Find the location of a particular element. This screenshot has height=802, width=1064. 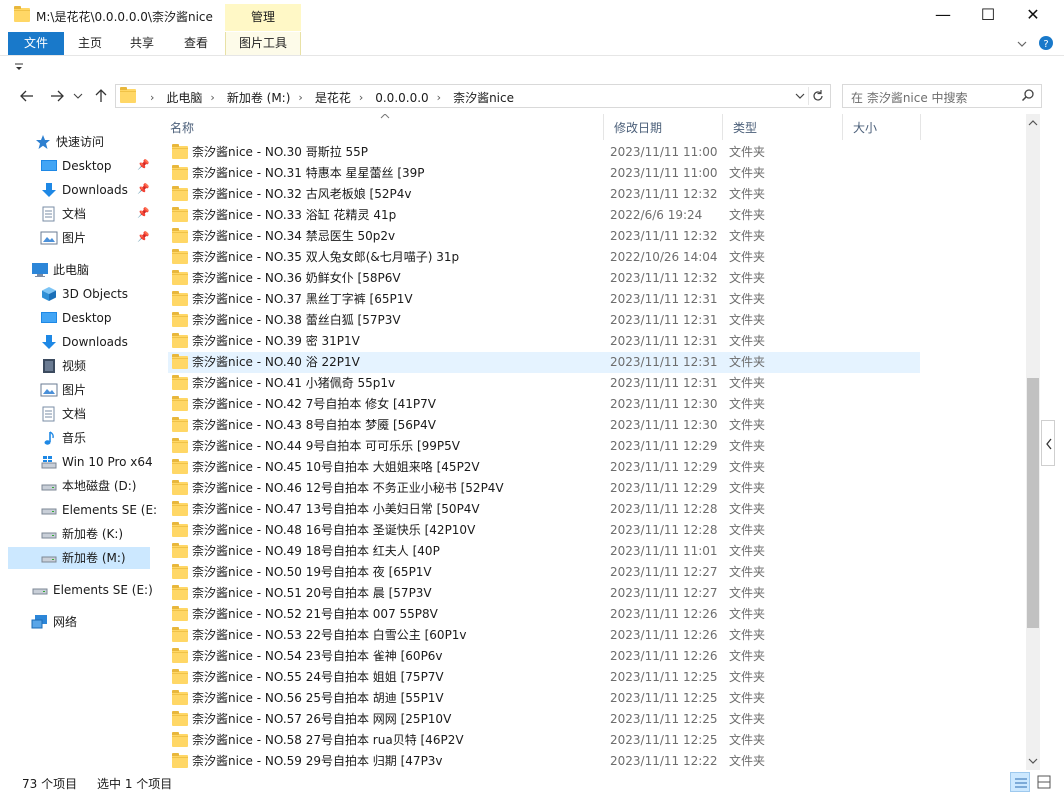

tab-picture-tools: 图片工具 is located at coordinates (263, 43).